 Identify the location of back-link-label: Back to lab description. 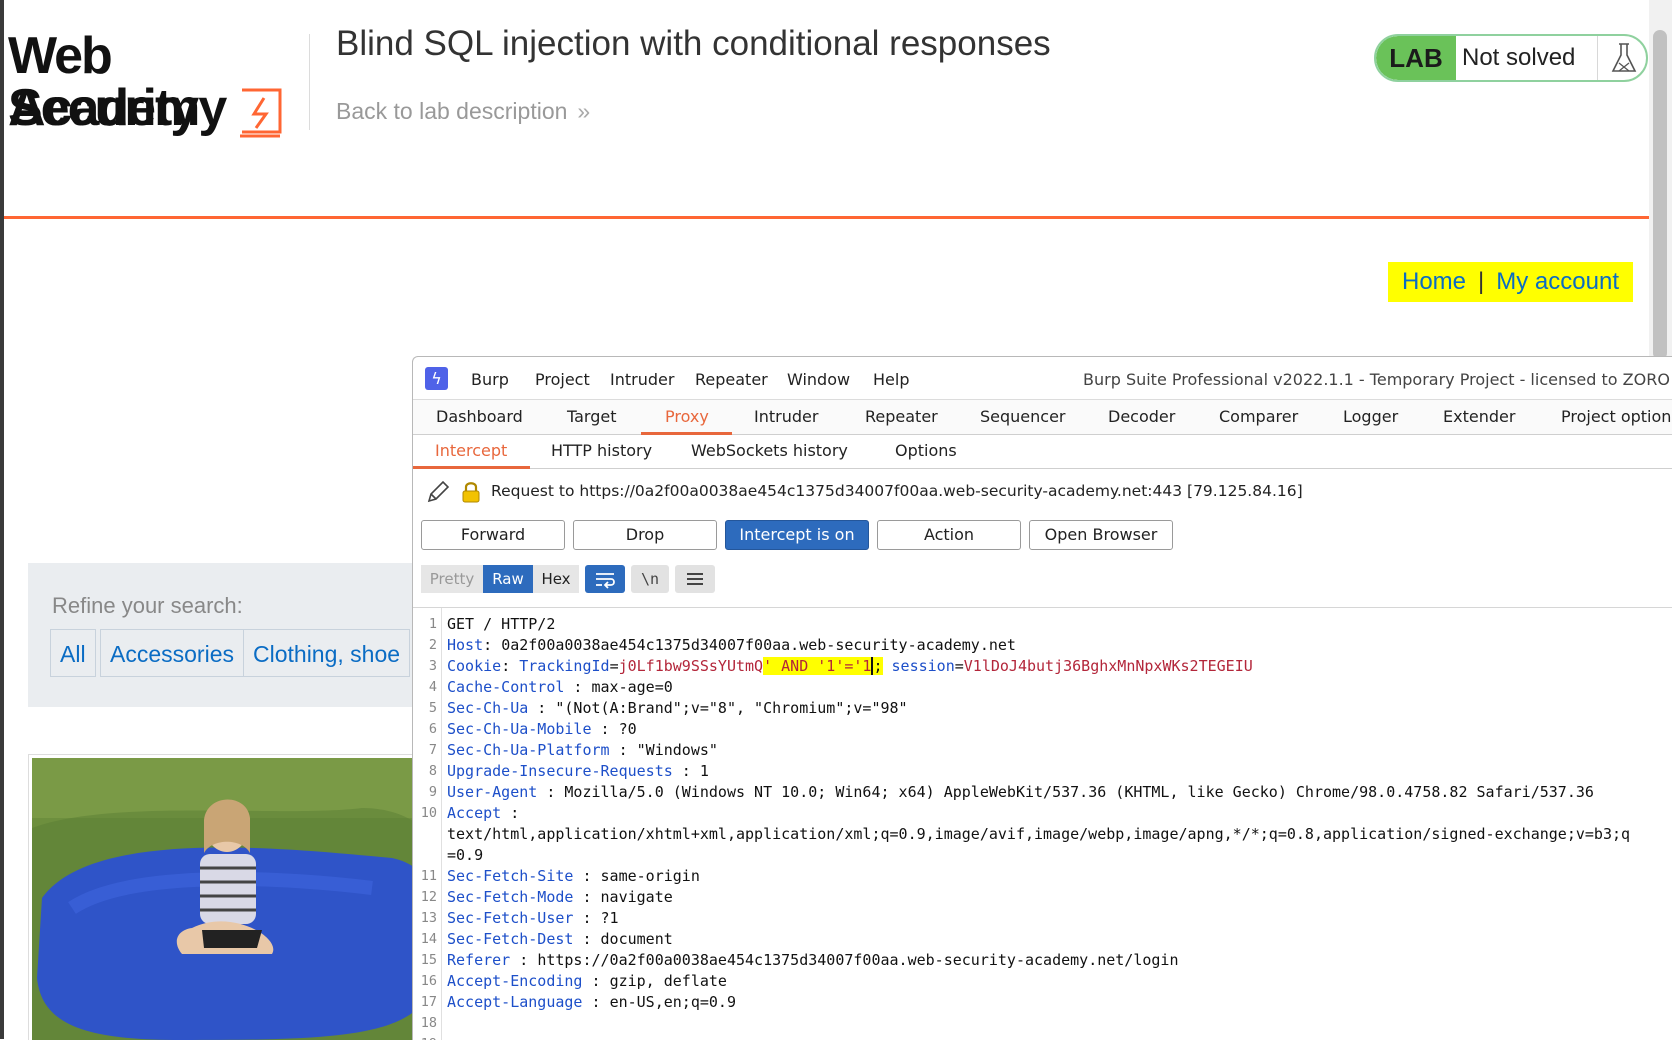
(452, 111).